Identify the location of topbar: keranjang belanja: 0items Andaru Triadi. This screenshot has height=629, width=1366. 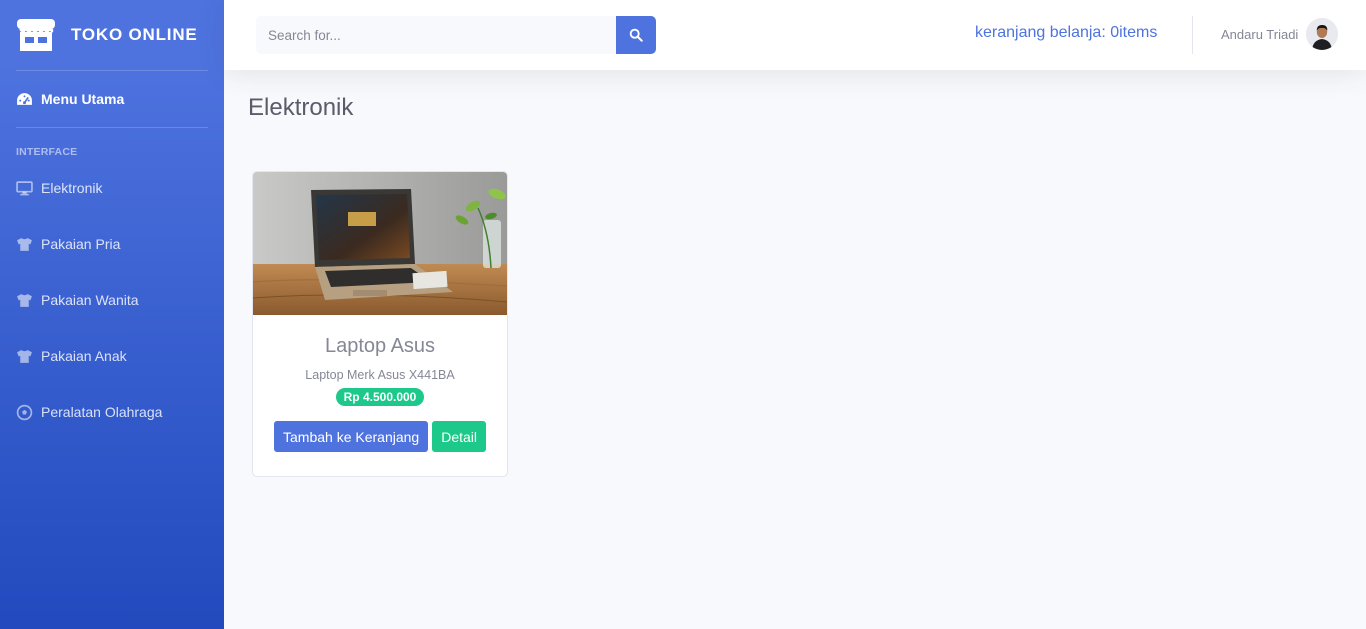
(795, 35).